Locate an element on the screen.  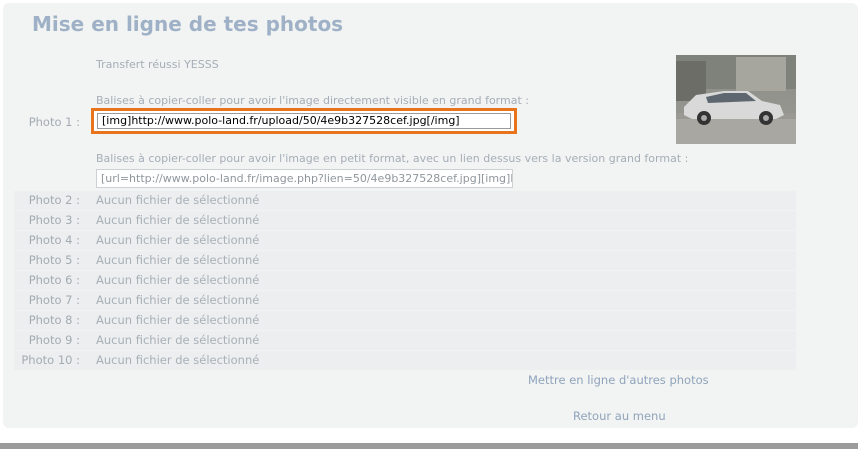
photo-label: Photo 6 : is located at coordinates (54, 280).